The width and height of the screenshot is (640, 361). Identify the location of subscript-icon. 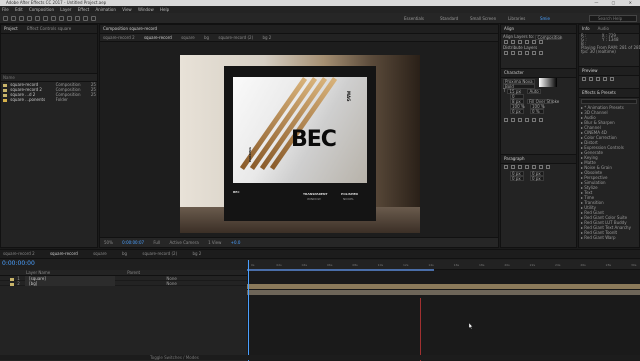
(541, 120).